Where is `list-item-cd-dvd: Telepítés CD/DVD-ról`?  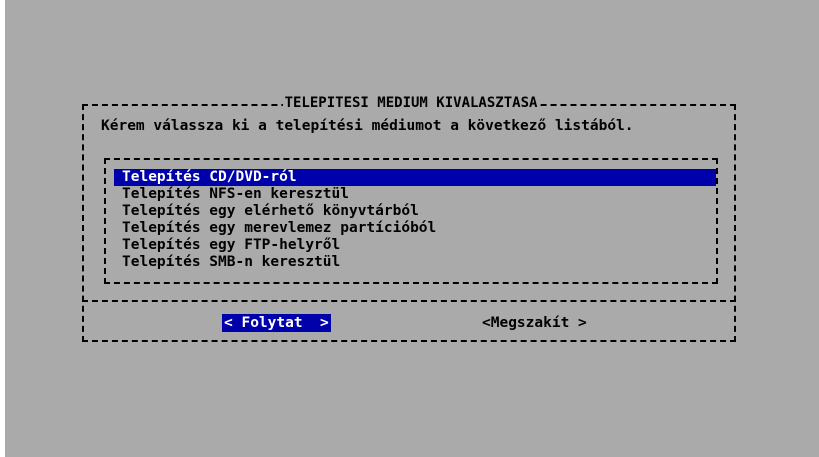
list-item-cd-dvd: Telepítés CD/DVD-ról is located at coordinates (415, 177).